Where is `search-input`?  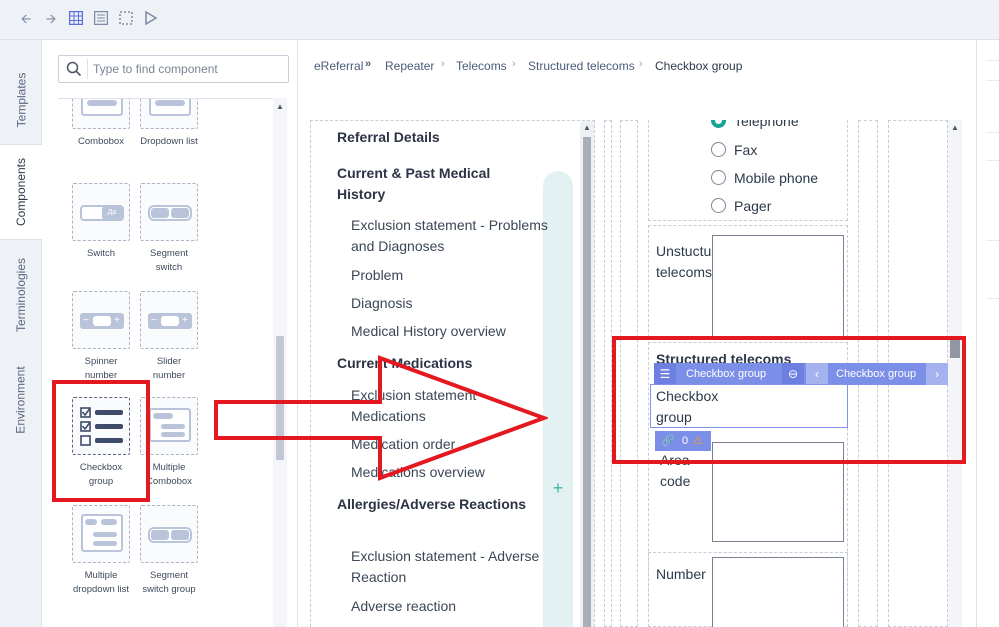
search-input is located at coordinates (188, 69).